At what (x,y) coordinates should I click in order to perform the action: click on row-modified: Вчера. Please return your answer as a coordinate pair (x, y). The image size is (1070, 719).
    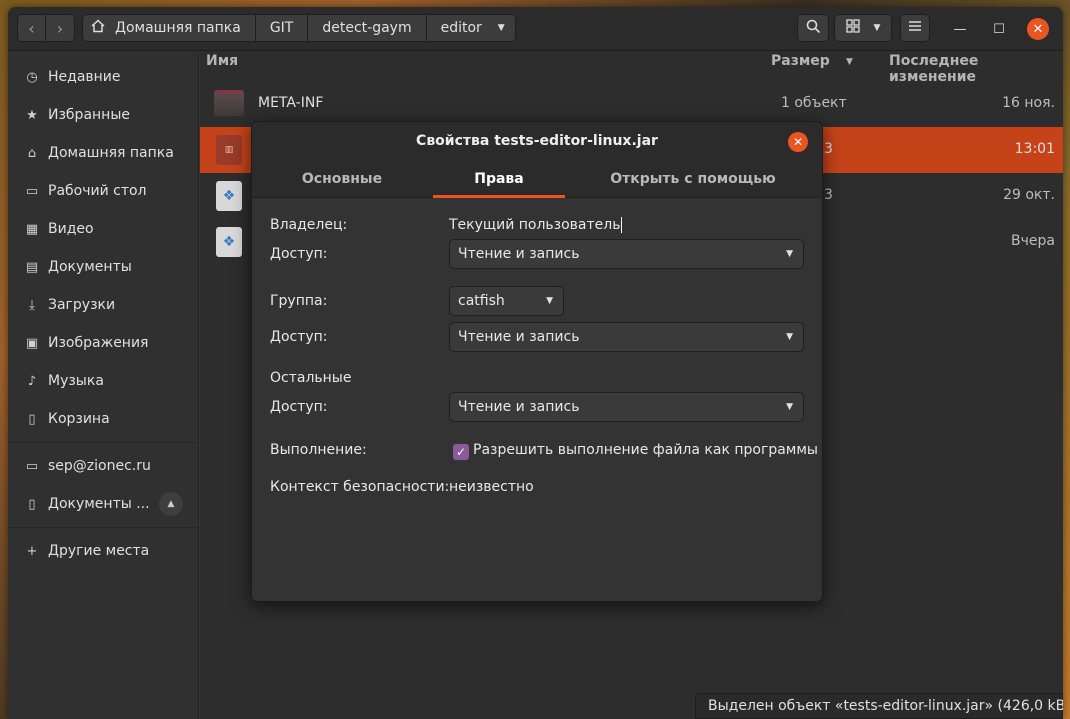
    Looking at the image, I should click on (1033, 241).